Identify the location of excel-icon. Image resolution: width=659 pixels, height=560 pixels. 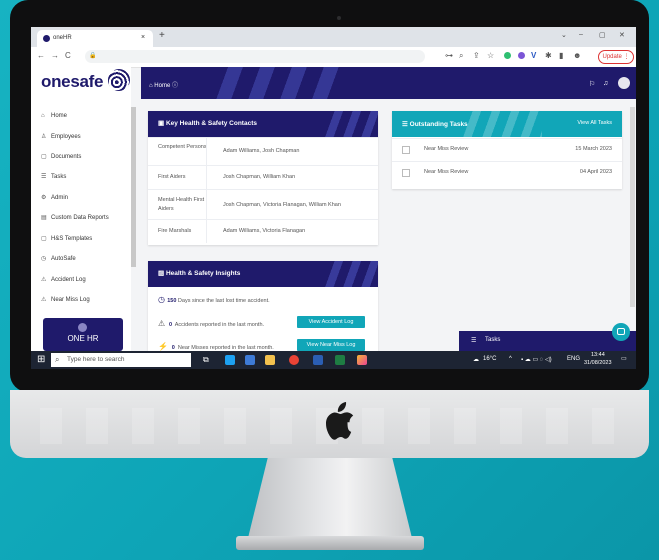
(340, 360).